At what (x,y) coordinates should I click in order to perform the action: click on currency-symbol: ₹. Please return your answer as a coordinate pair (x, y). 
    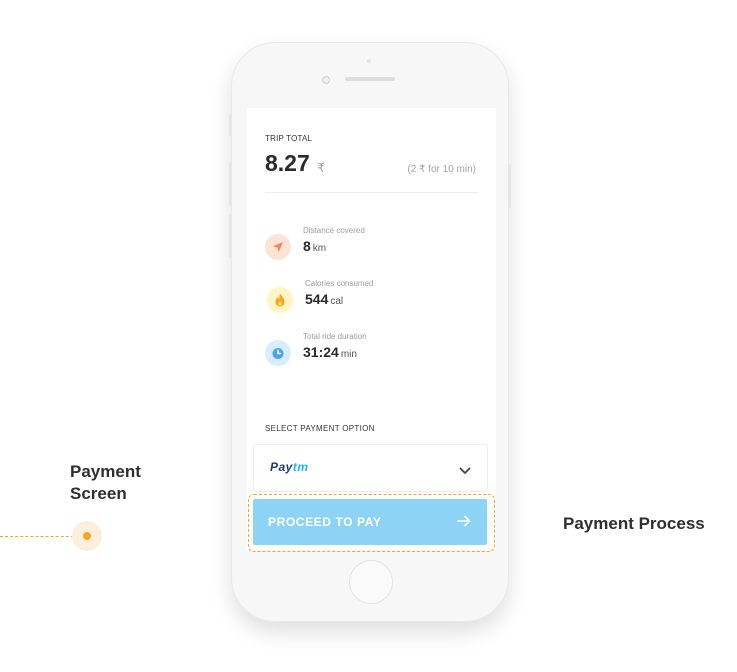
    Looking at the image, I should click on (321, 168).